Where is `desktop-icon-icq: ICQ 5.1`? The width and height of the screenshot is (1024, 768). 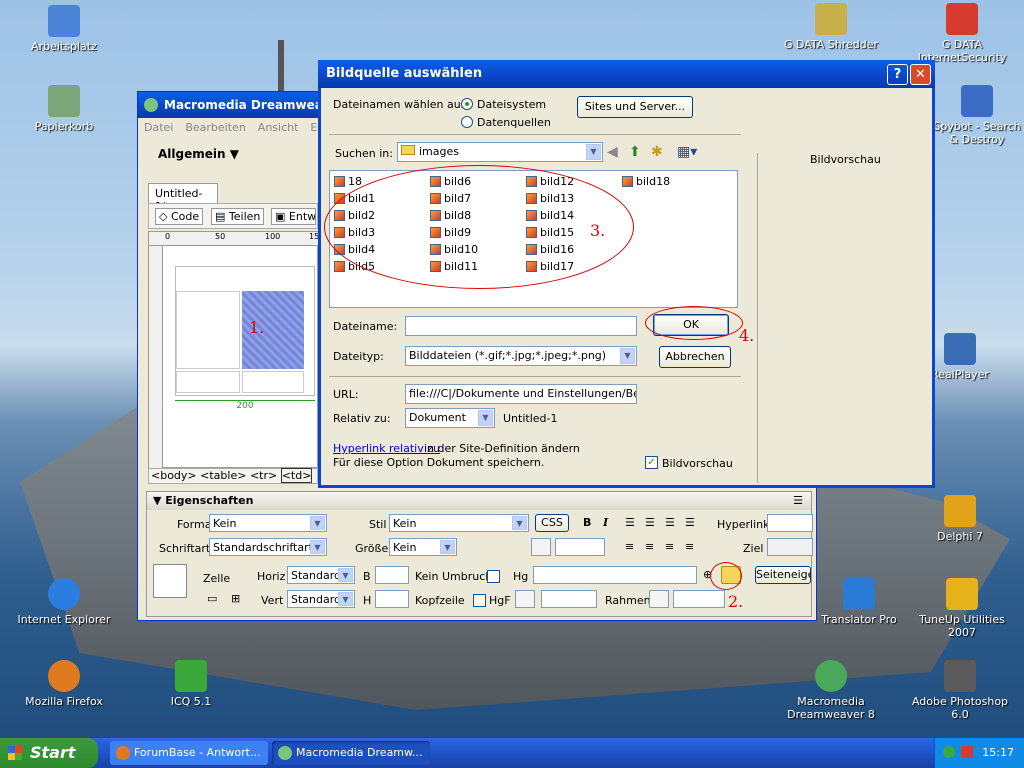 desktop-icon-icq: ICQ 5.1 is located at coordinates (191, 684).